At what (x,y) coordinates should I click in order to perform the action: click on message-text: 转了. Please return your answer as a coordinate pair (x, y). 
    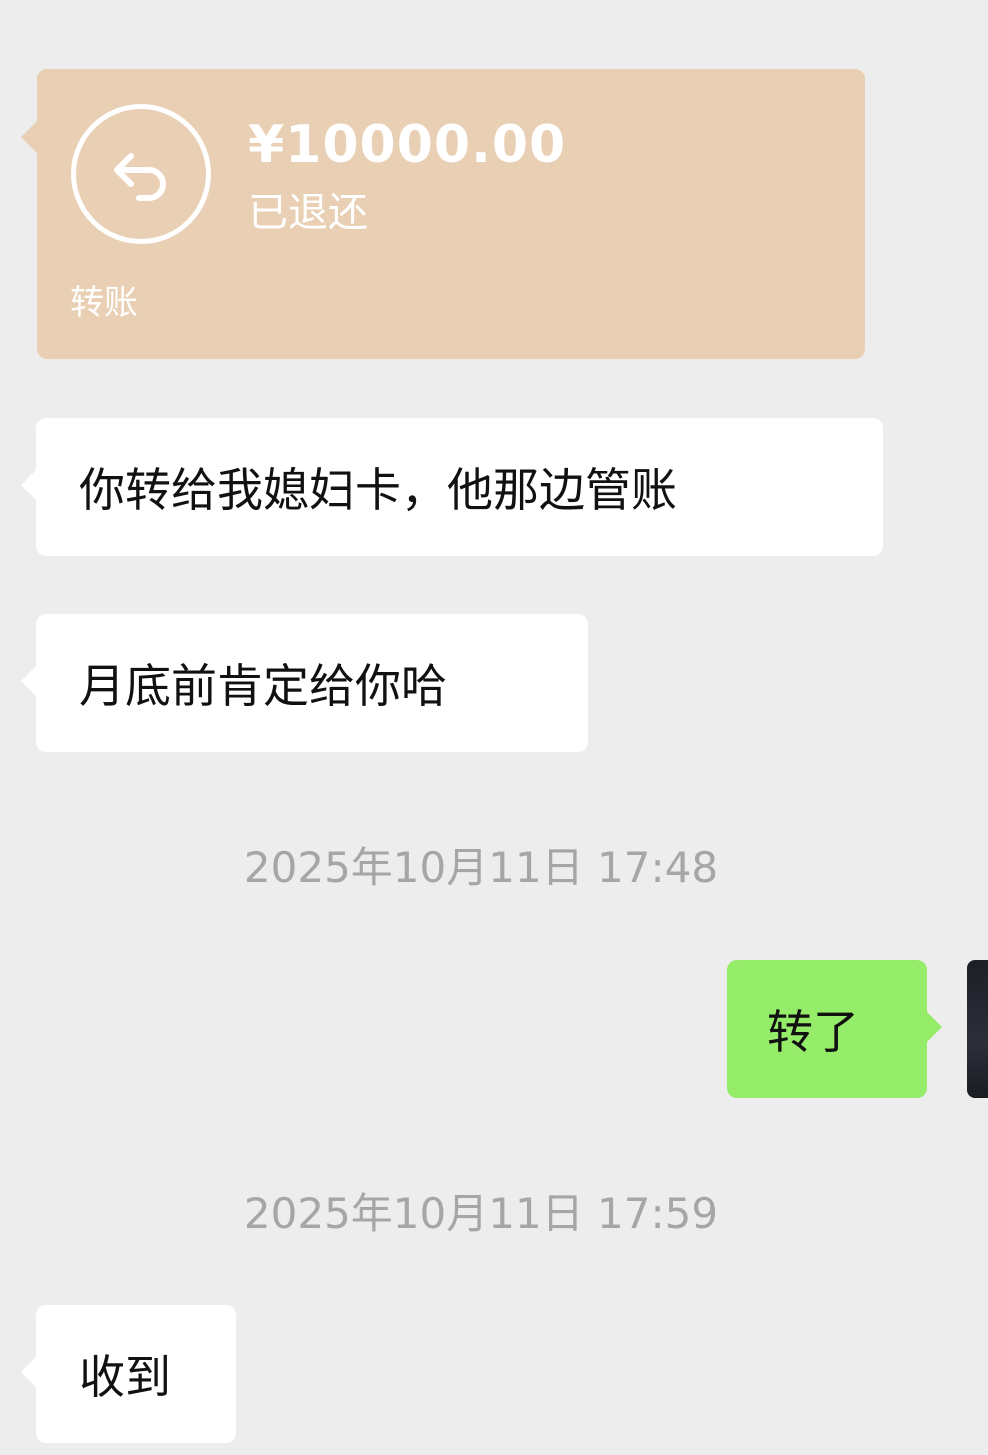
    Looking at the image, I should click on (813, 1032).